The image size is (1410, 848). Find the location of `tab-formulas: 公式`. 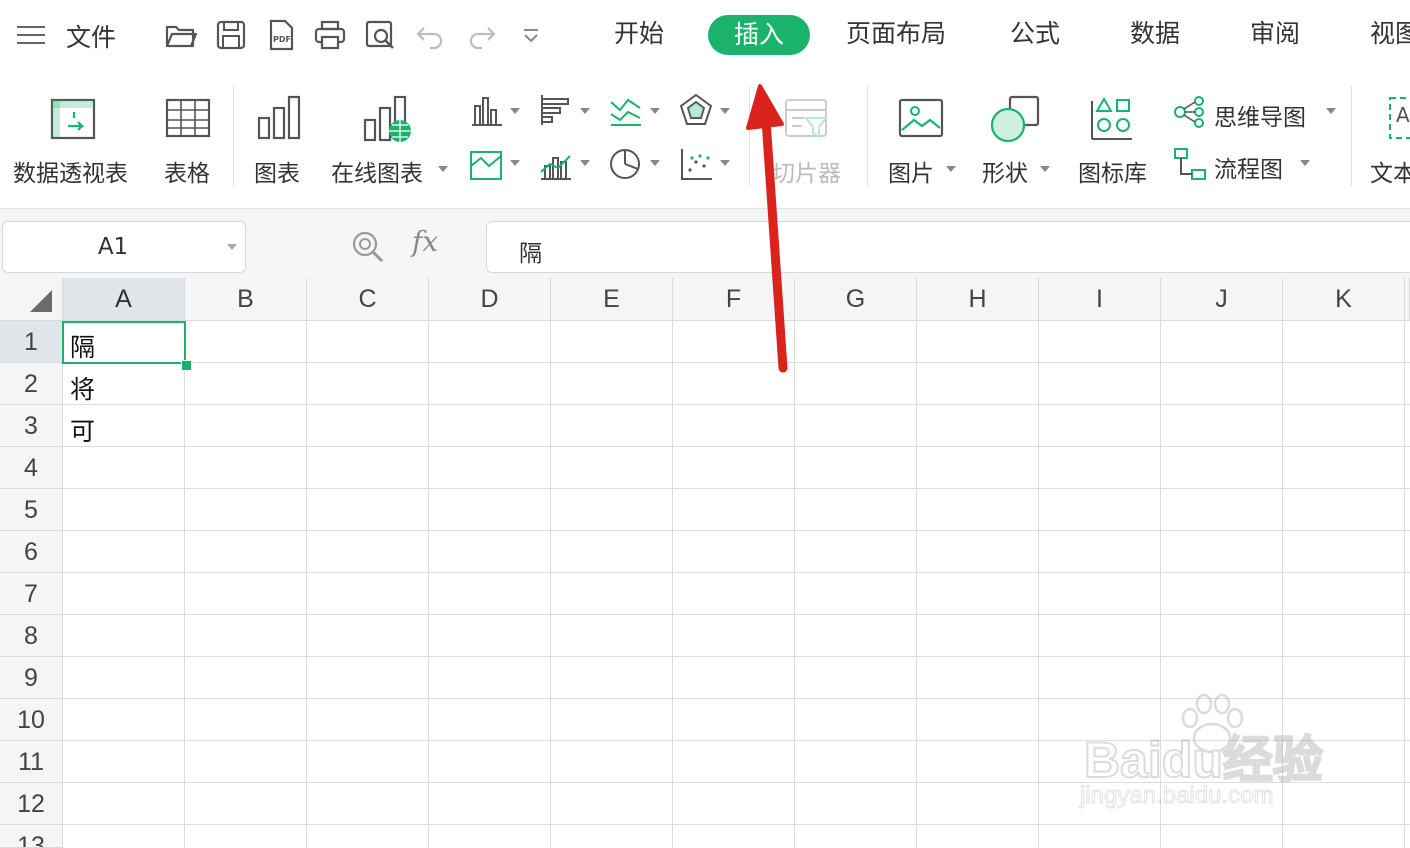

tab-formulas: 公式 is located at coordinates (1035, 34).